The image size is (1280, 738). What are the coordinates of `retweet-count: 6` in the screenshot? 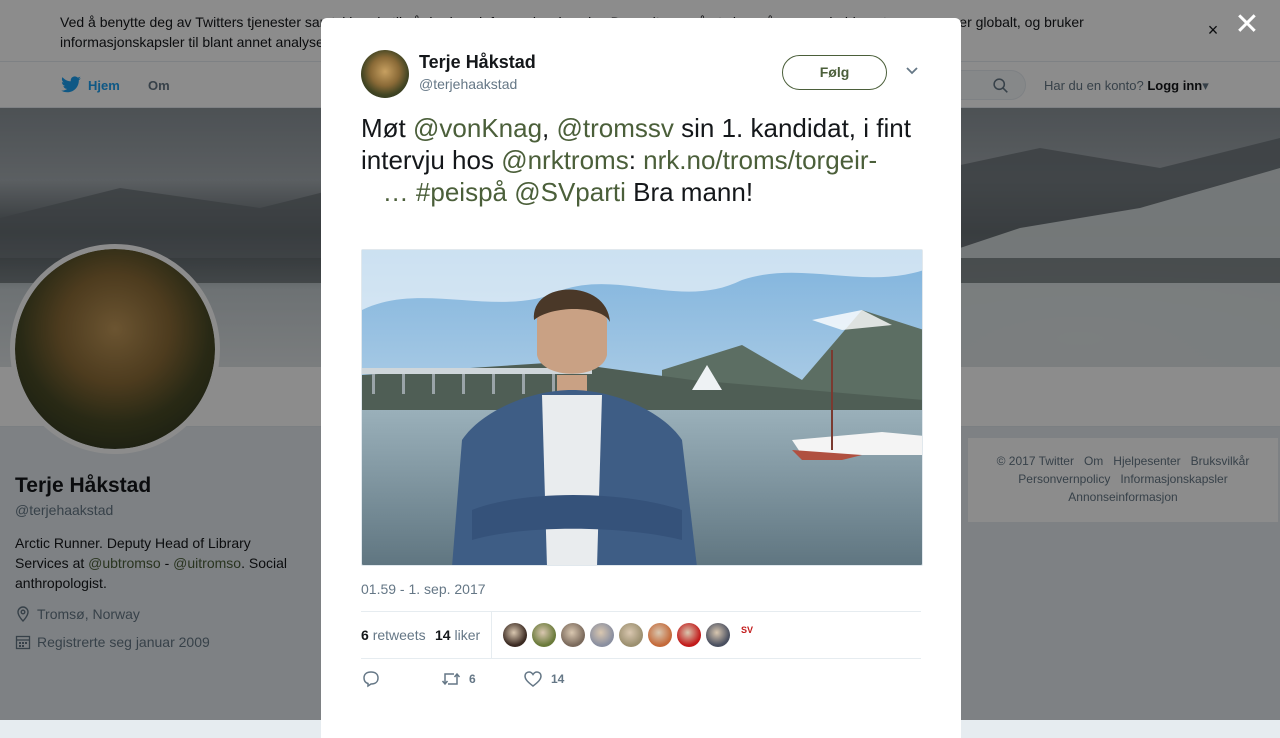 It's located at (472, 679).